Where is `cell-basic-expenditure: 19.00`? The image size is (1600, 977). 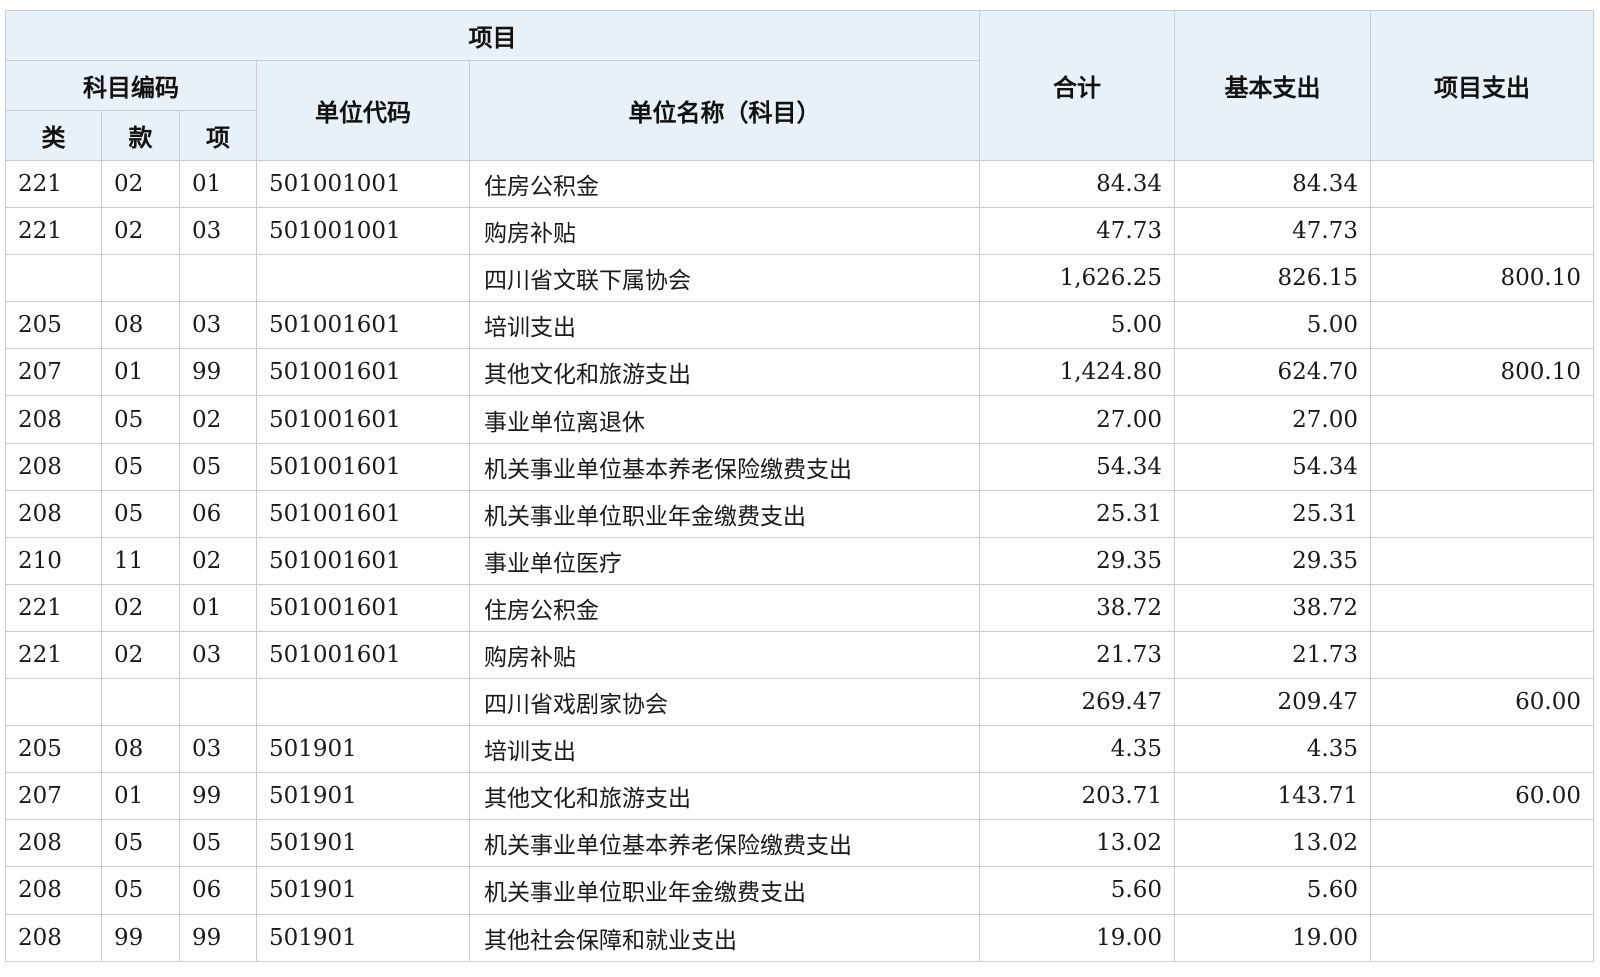
cell-basic-expenditure: 19.00 is located at coordinates (1273, 937).